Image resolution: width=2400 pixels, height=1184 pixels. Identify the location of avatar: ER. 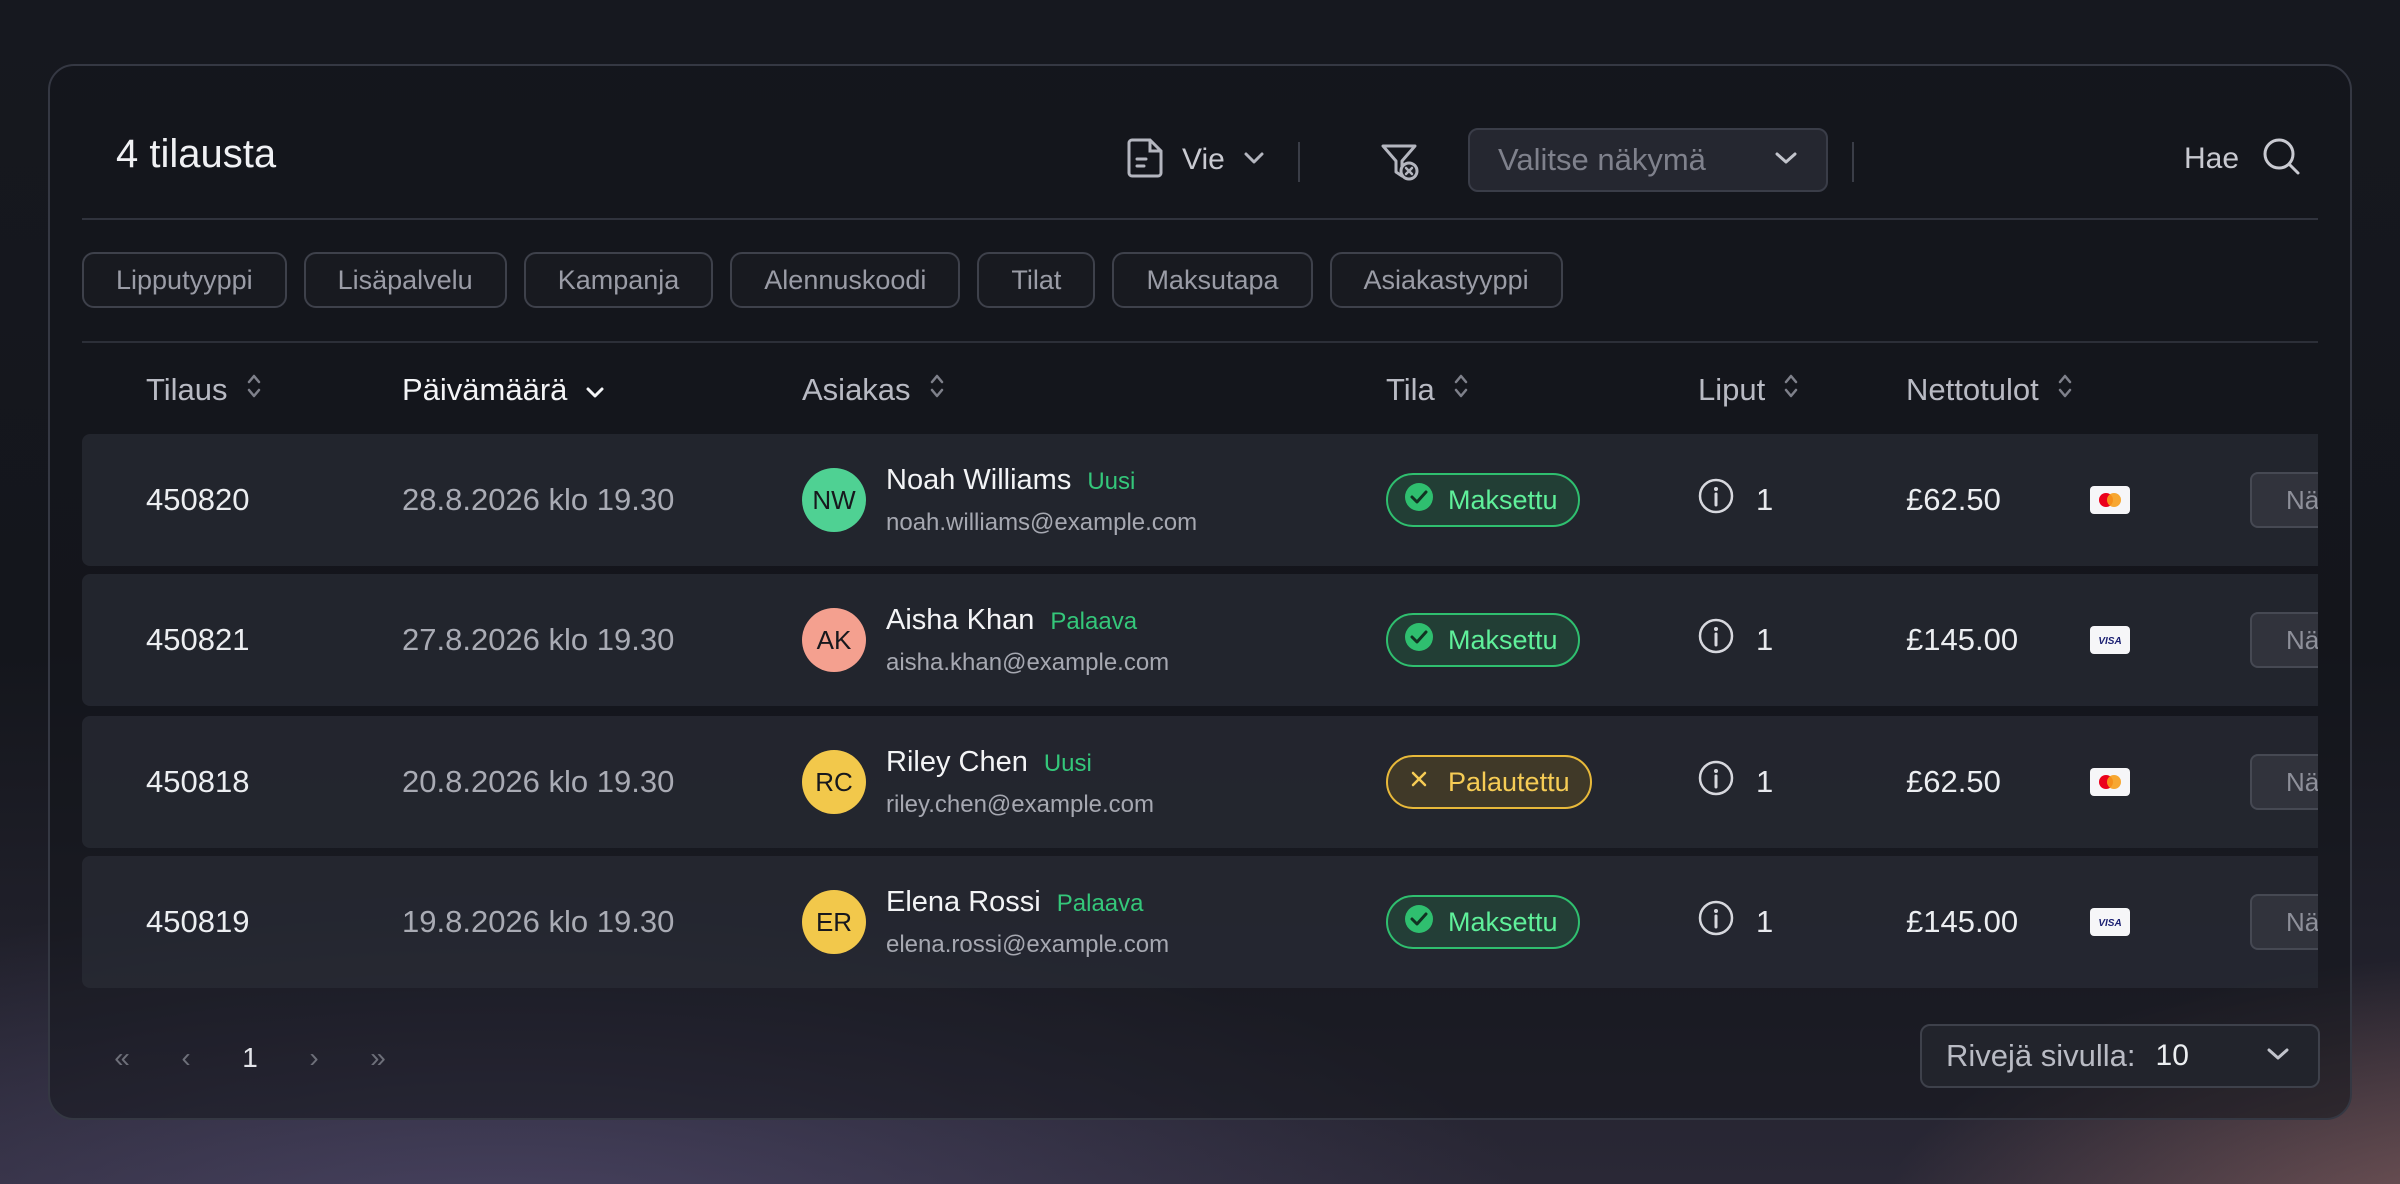
(834, 922).